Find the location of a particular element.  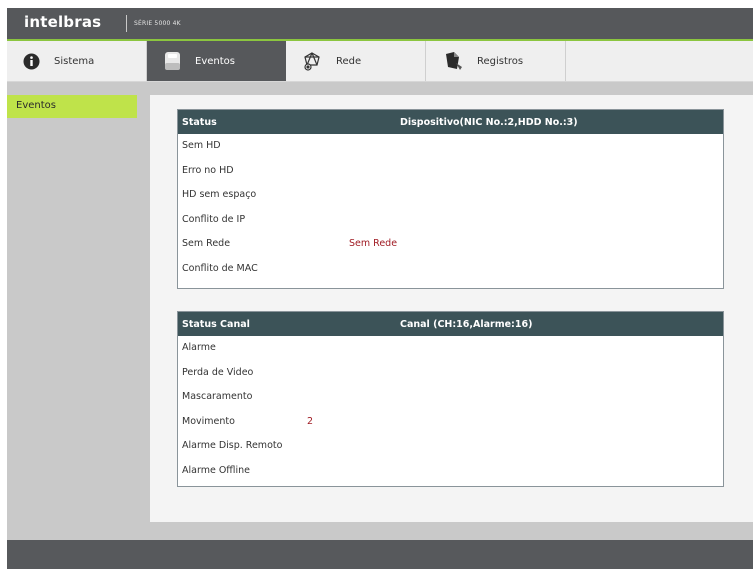

row-label: Conflito de MAC is located at coordinates (220, 268).